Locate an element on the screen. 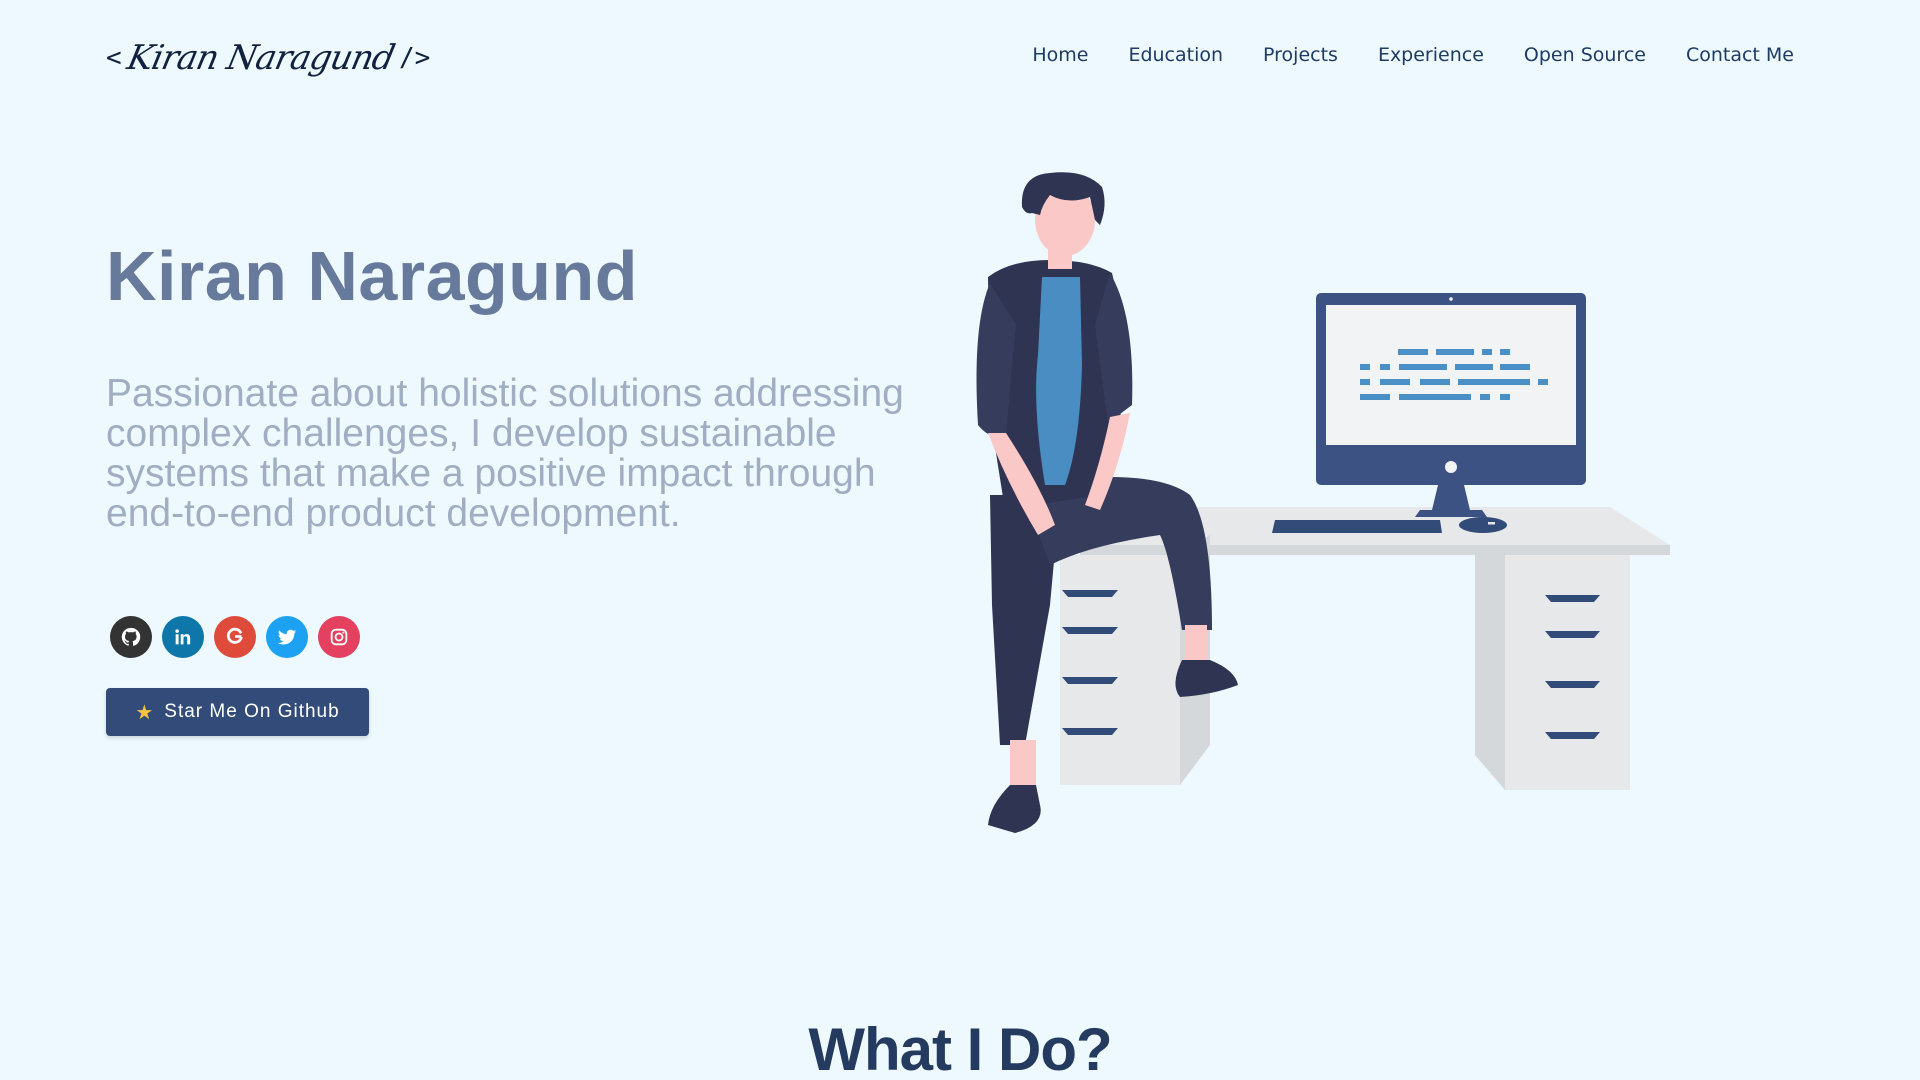 This screenshot has width=1920, height=1080. nav-education: Education is located at coordinates (1175, 55).